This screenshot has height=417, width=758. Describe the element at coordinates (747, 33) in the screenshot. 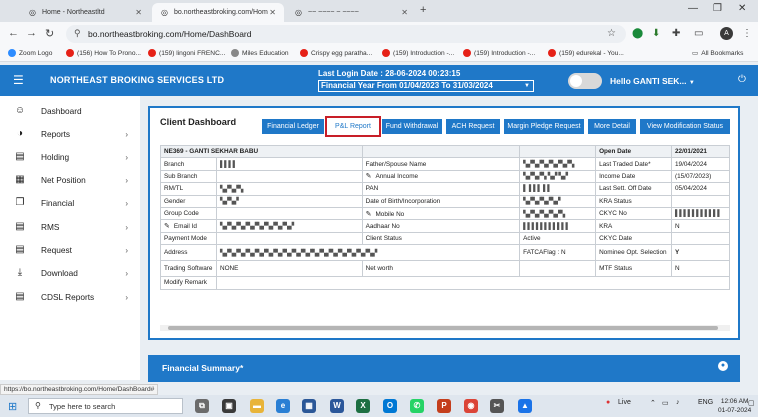

I see `more-menu-icon: ⋮` at that location.